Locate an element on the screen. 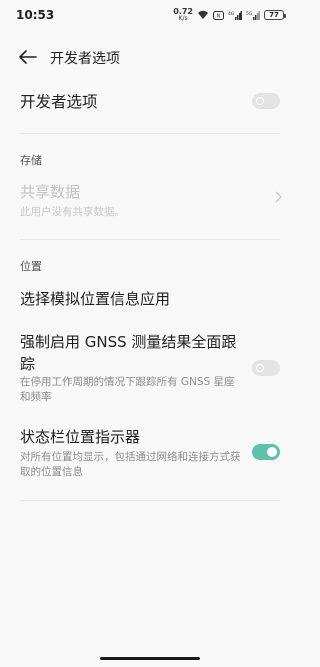  status-bar: 10:53 0.72 K/s N 4G 5G 77 is located at coordinates (150, 15).